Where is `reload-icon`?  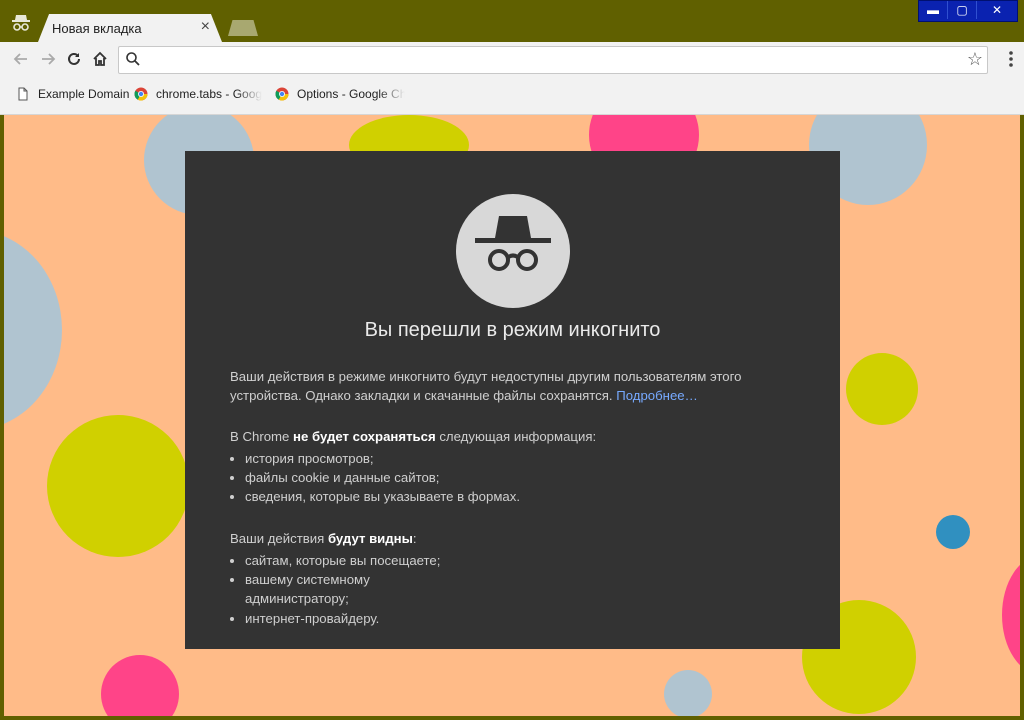 reload-icon is located at coordinates (74, 58).